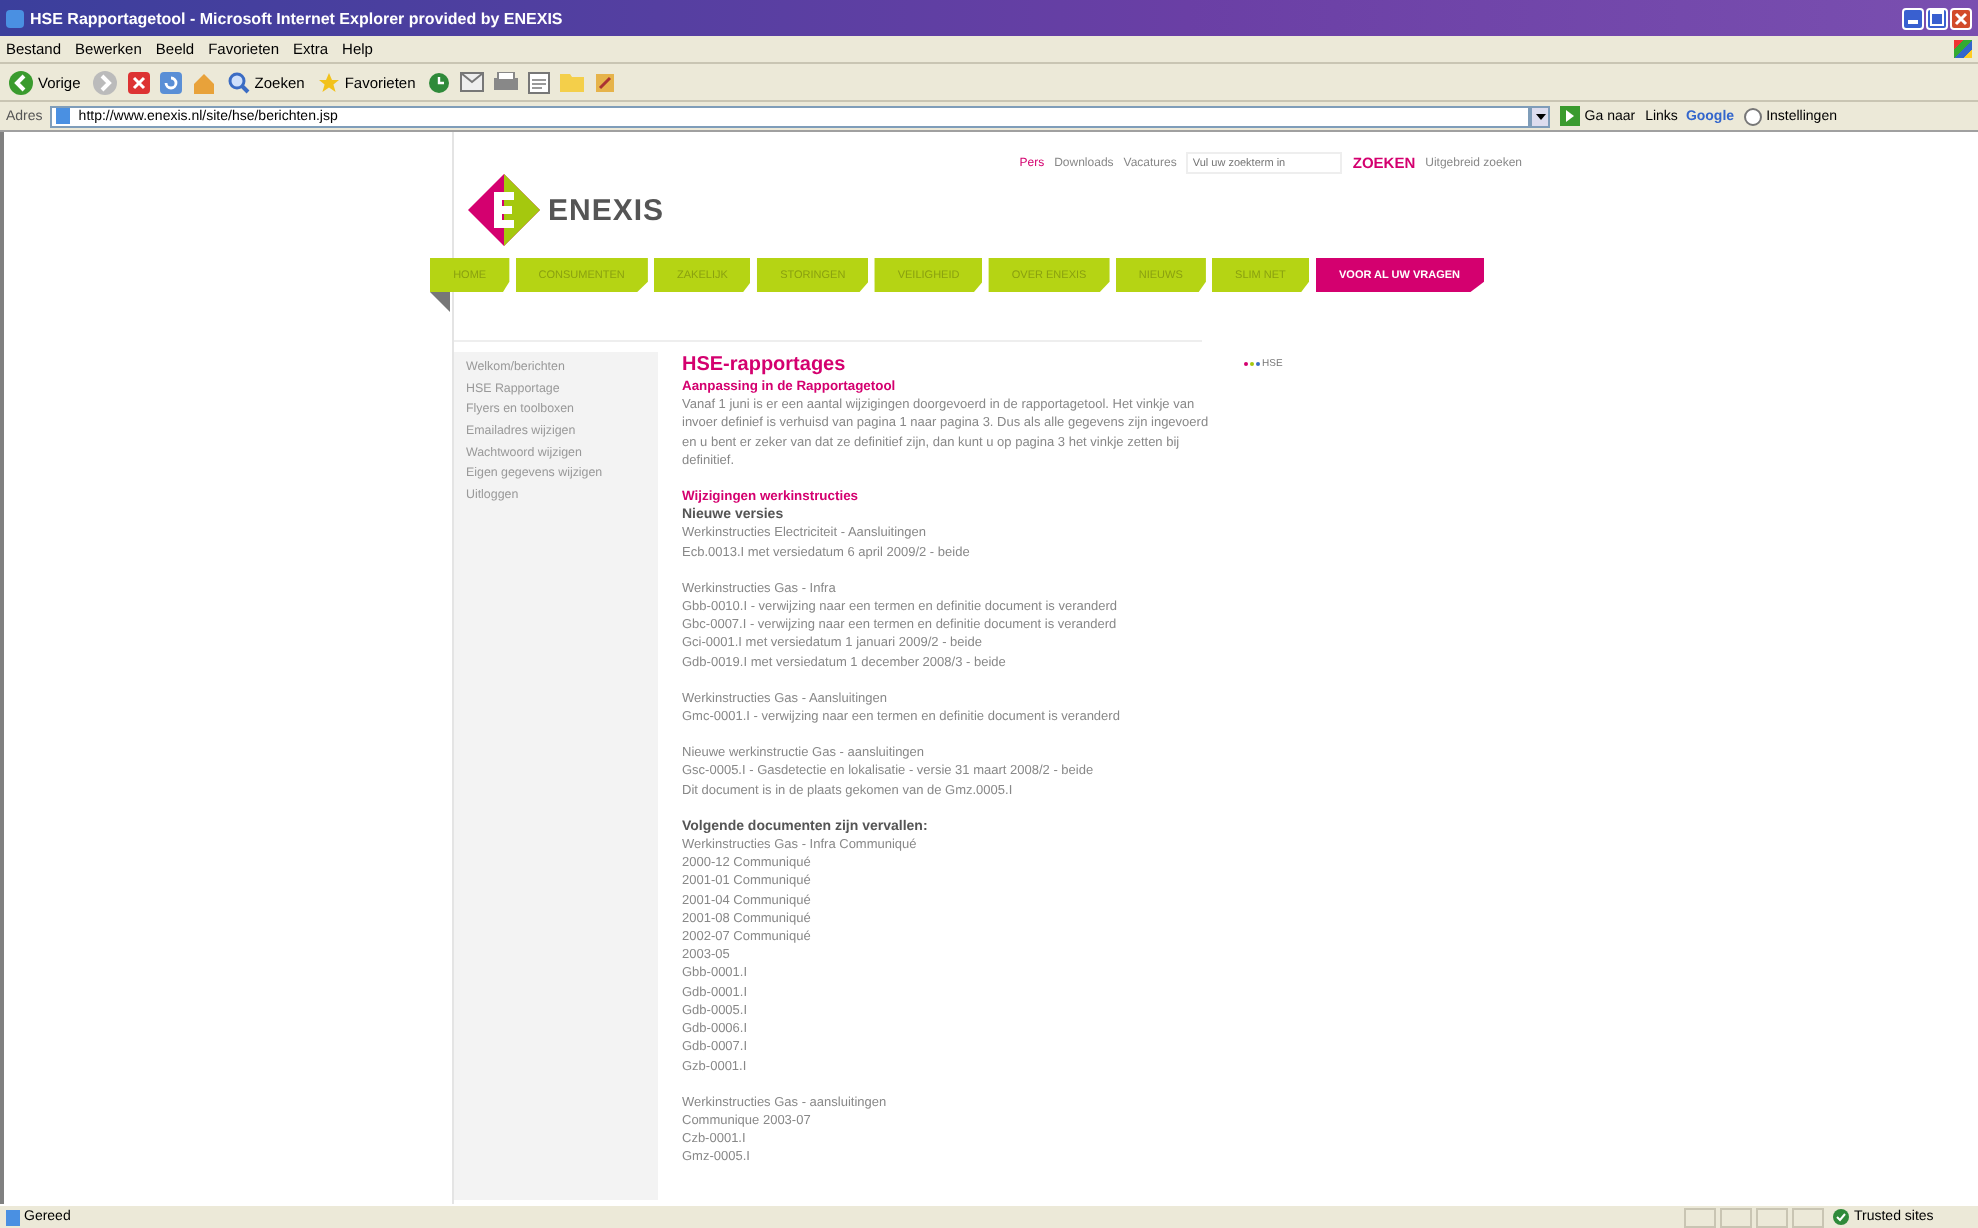  What do you see at coordinates (604, 82) in the screenshot?
I see `tools-icon` at bounding box center [604, 82].